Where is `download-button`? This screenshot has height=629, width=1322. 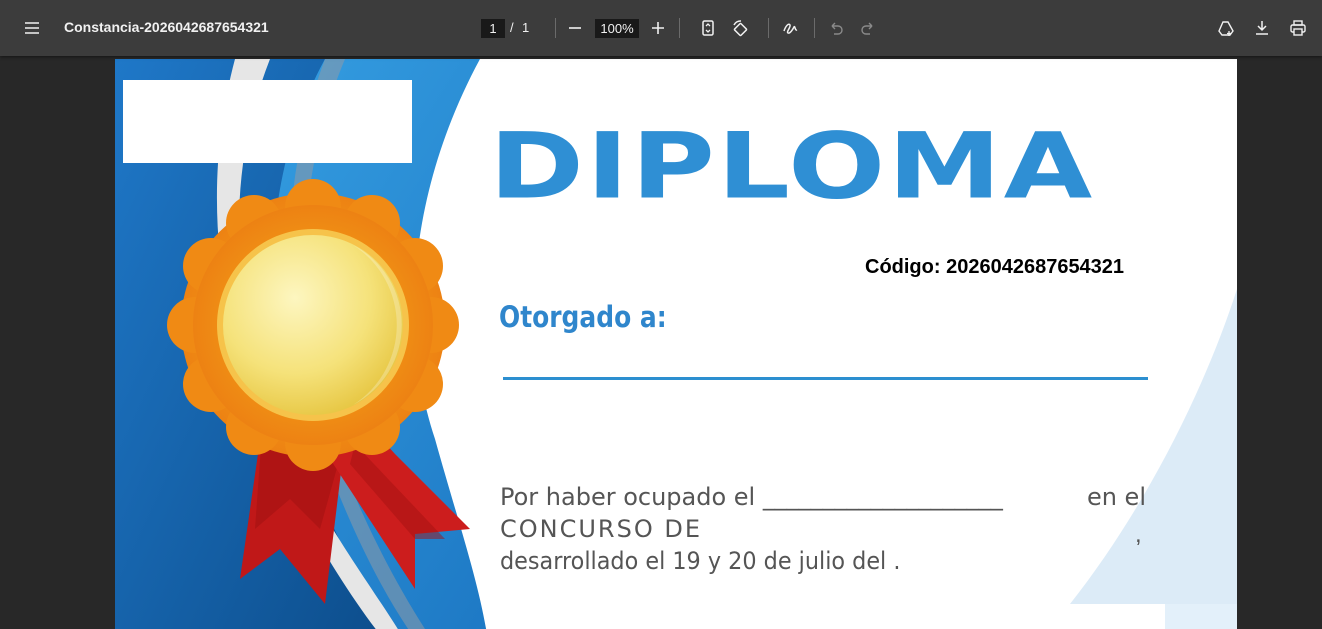
download-button is located at coordinates (1262, 28).